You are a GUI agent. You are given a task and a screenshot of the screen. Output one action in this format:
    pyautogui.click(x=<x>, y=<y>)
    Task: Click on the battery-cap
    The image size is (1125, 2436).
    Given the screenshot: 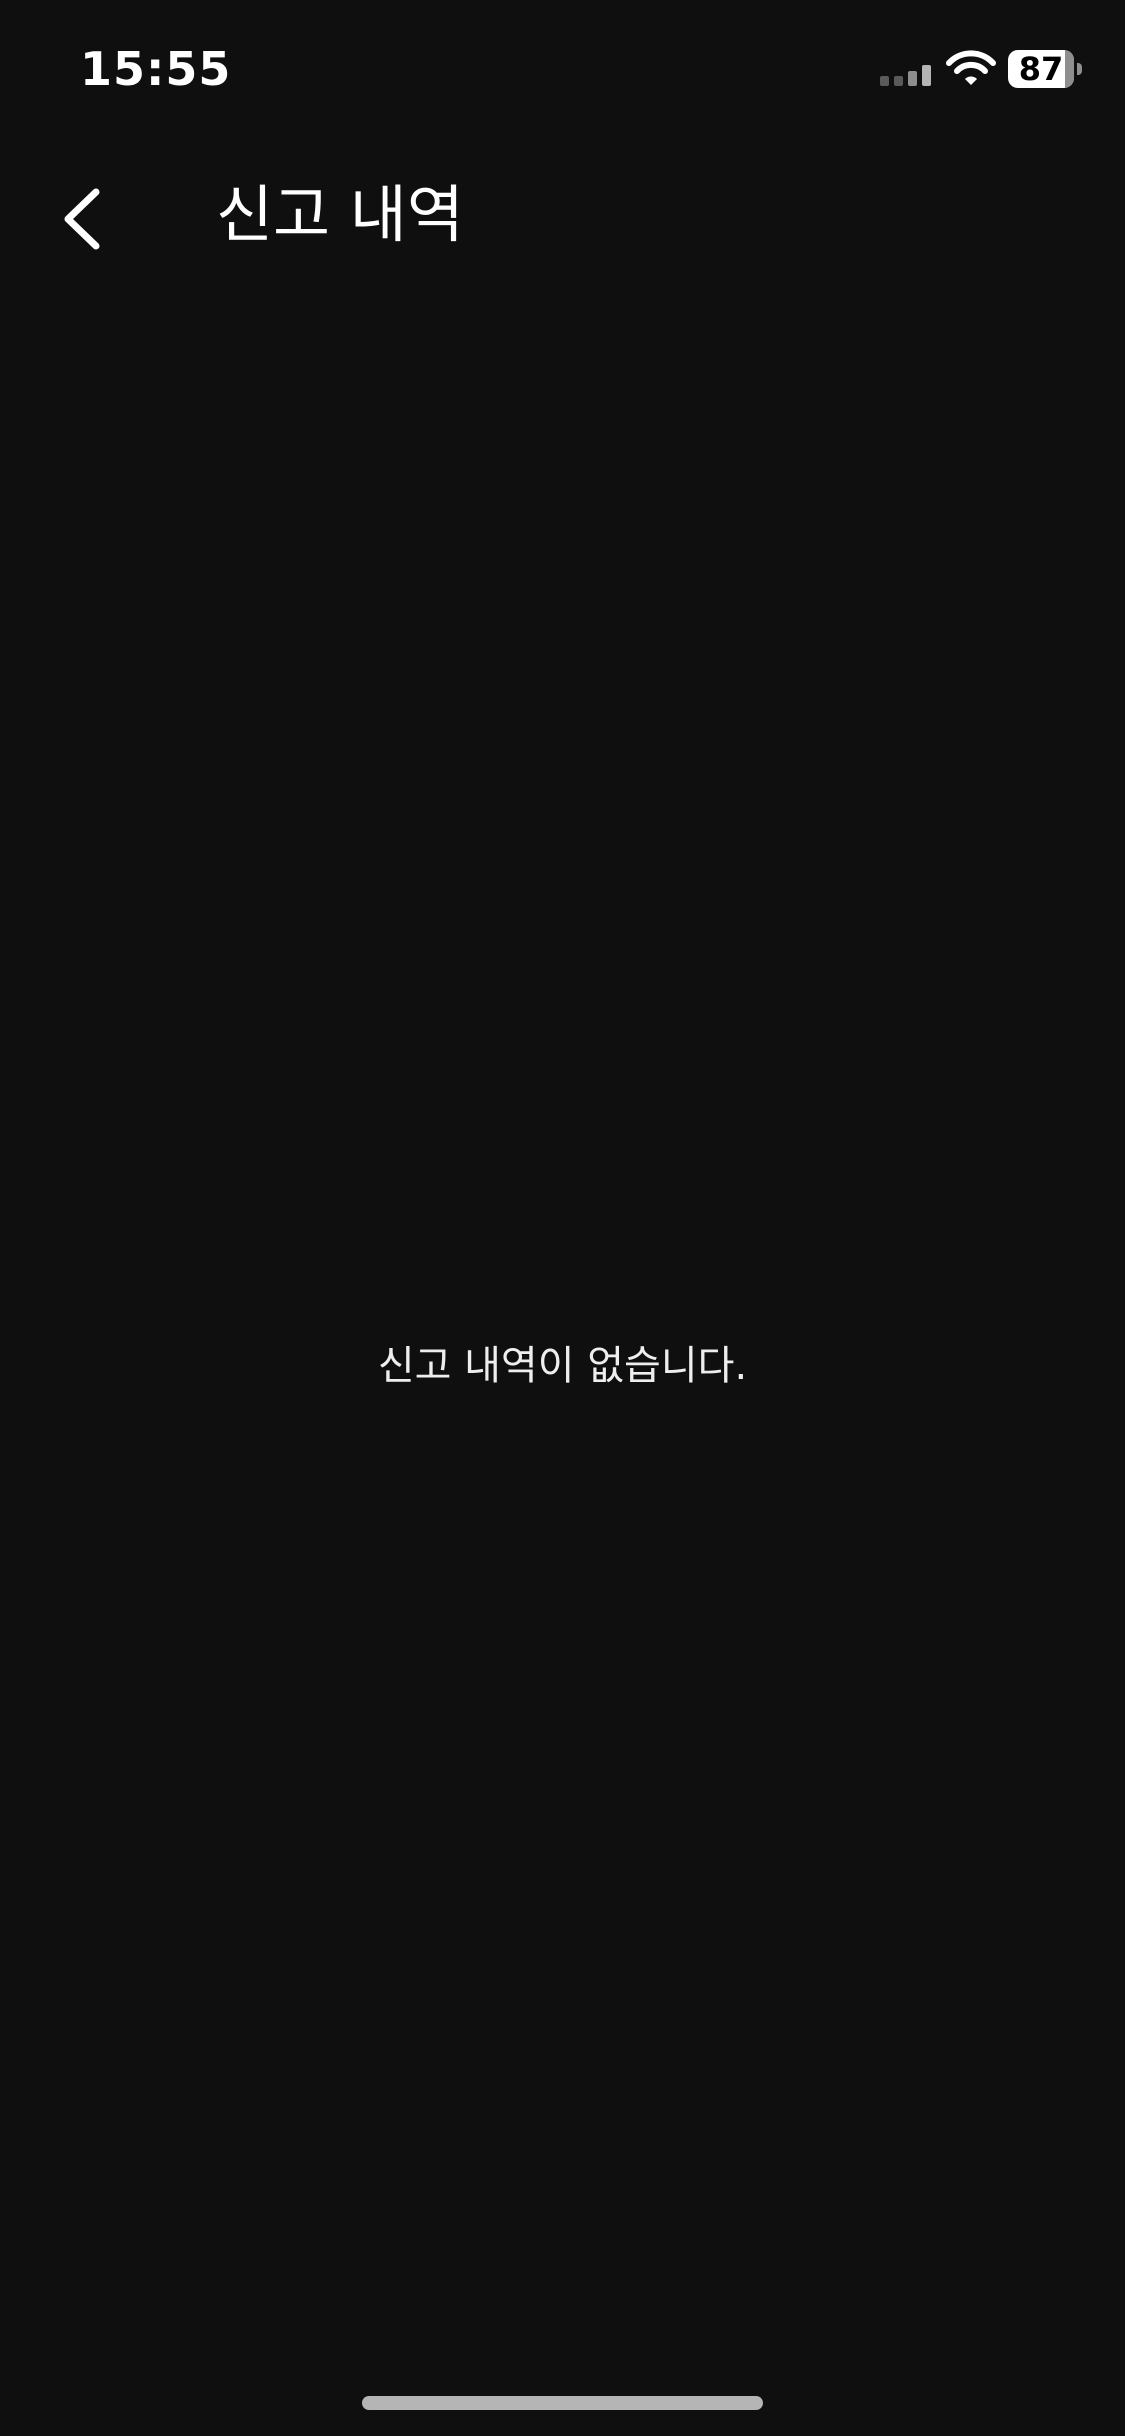 What is the action you would take?
    pyautogui.click(x=1079, y=69)
    